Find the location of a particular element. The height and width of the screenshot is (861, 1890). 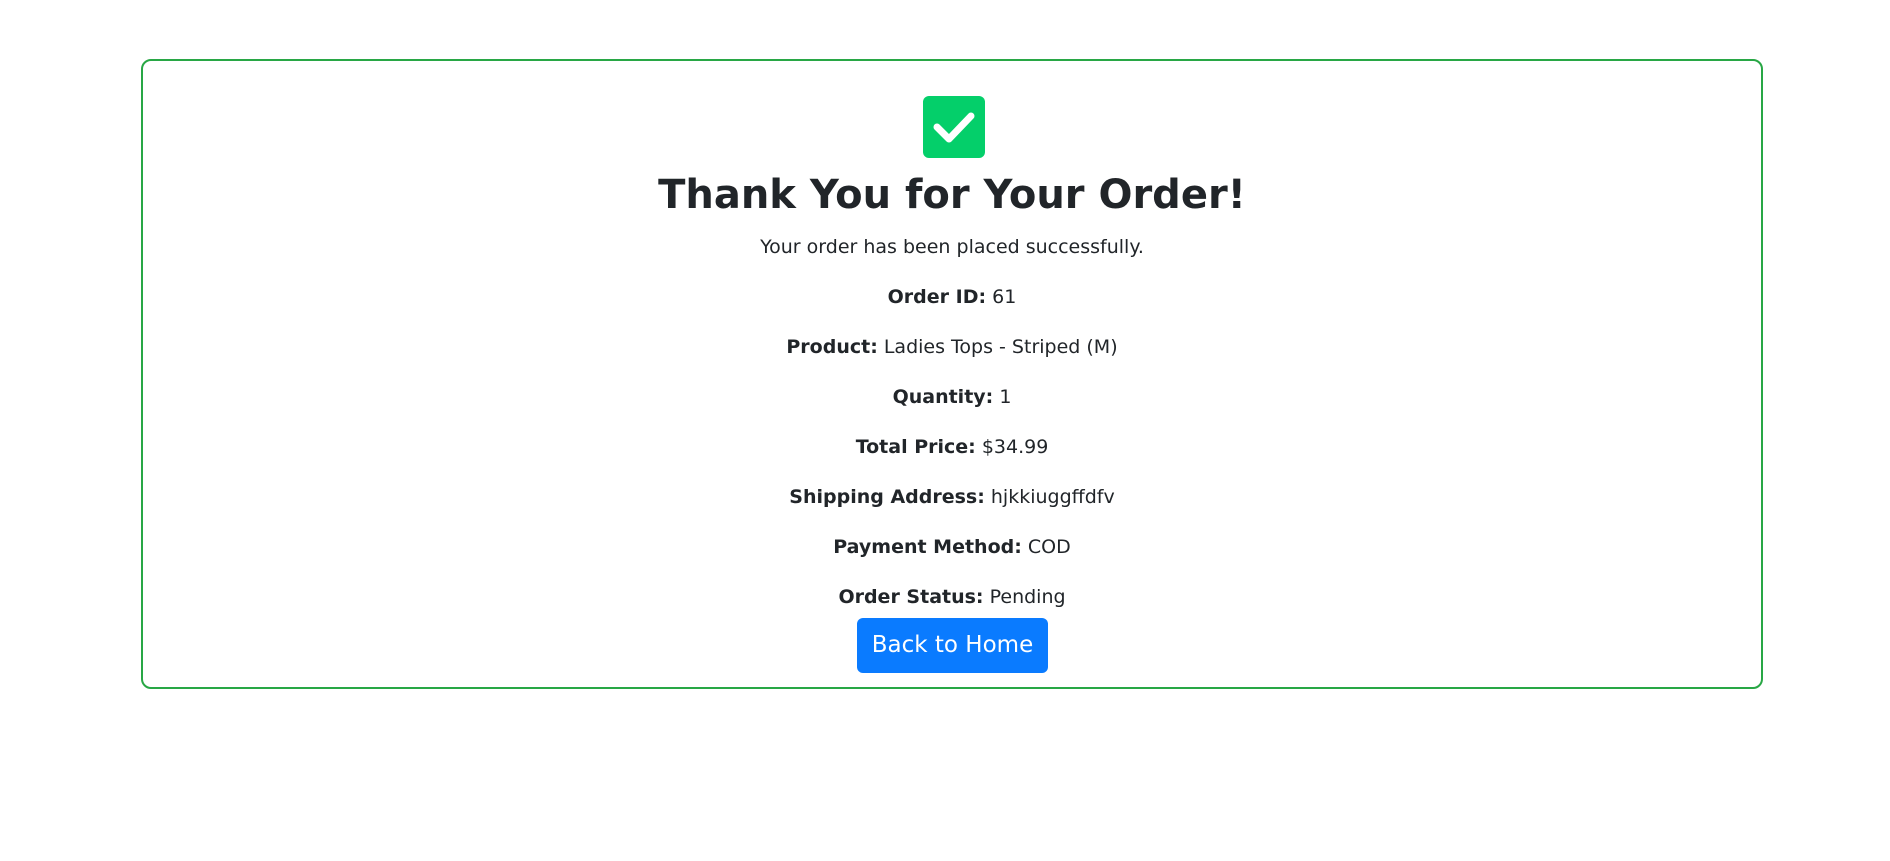

quantity-row: Quantity: 1 is located at coordinates (952, 397).